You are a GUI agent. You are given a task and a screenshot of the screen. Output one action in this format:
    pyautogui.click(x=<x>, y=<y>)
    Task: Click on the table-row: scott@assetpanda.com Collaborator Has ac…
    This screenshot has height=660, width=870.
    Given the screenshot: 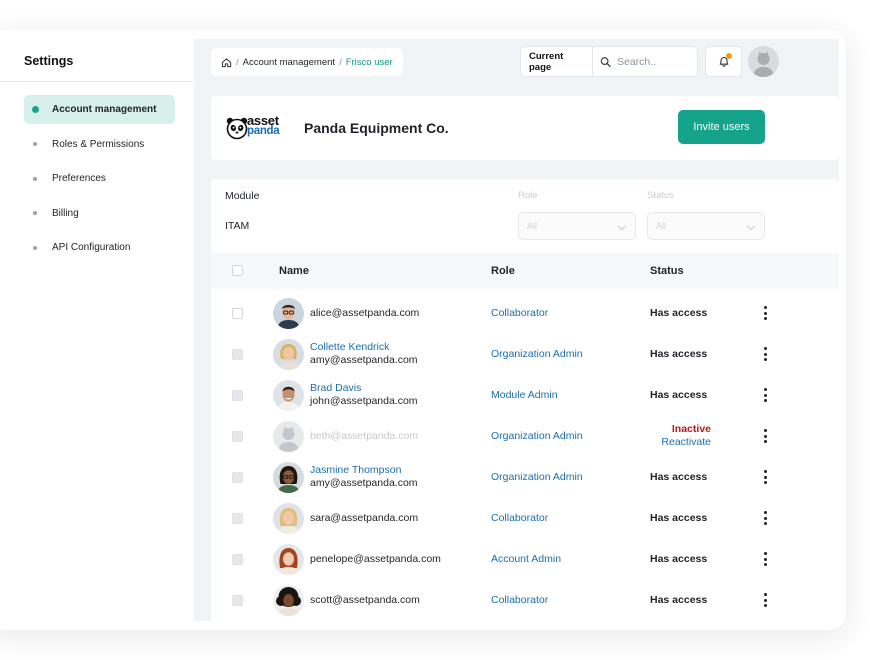 What is the action you would take?
    pyautogui.click(x=525, y=600)
    